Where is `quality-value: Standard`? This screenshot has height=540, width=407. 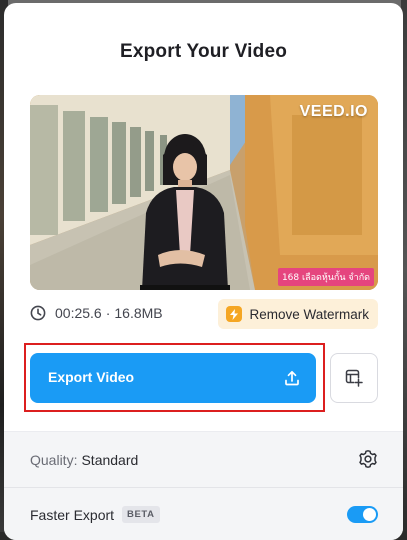
quality-value: Standard is located at coordinates (110, 459).